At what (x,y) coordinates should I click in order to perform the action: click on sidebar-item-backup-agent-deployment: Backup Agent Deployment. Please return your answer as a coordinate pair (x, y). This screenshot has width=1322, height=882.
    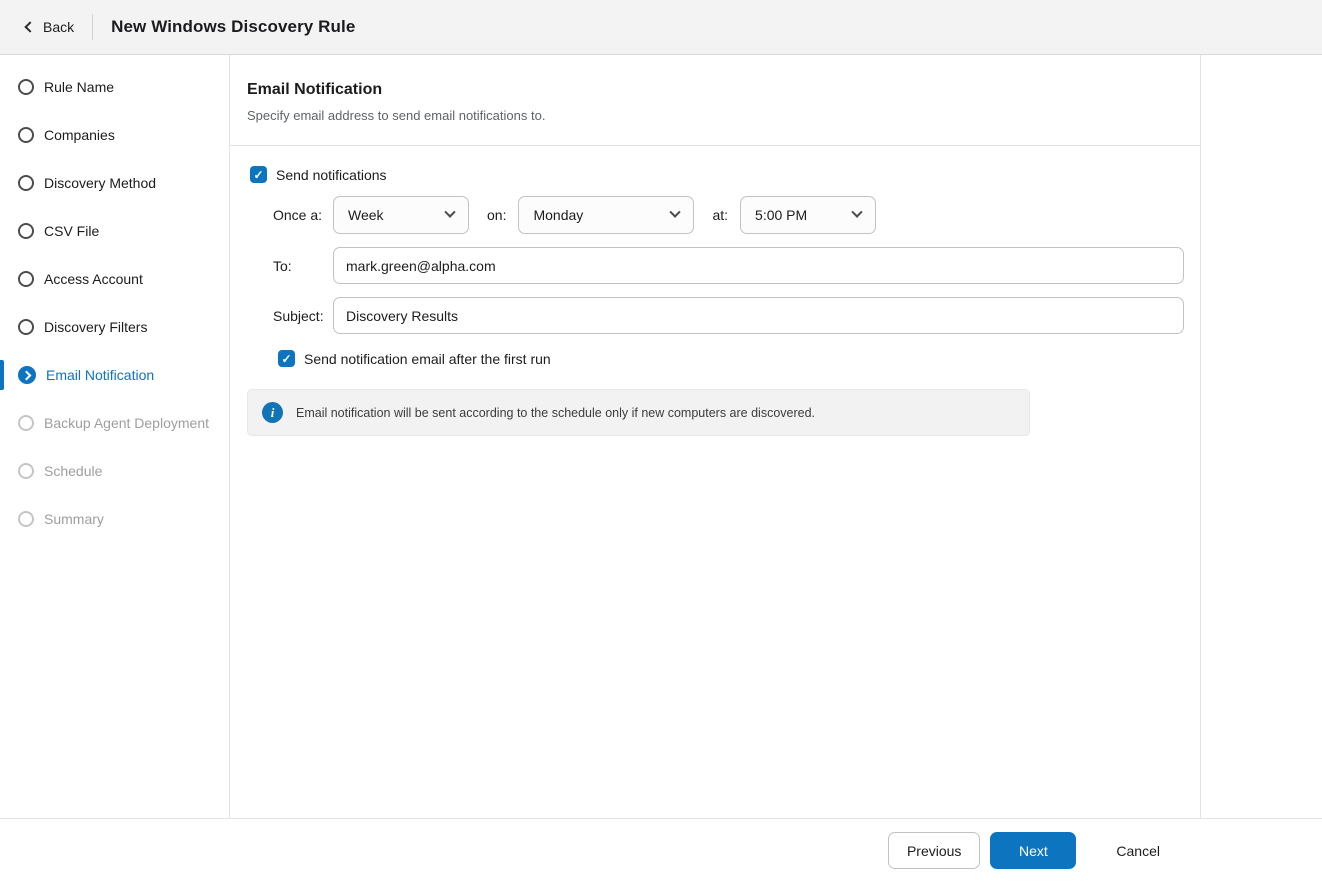
    Looking at the image, I should click on (114, 423).